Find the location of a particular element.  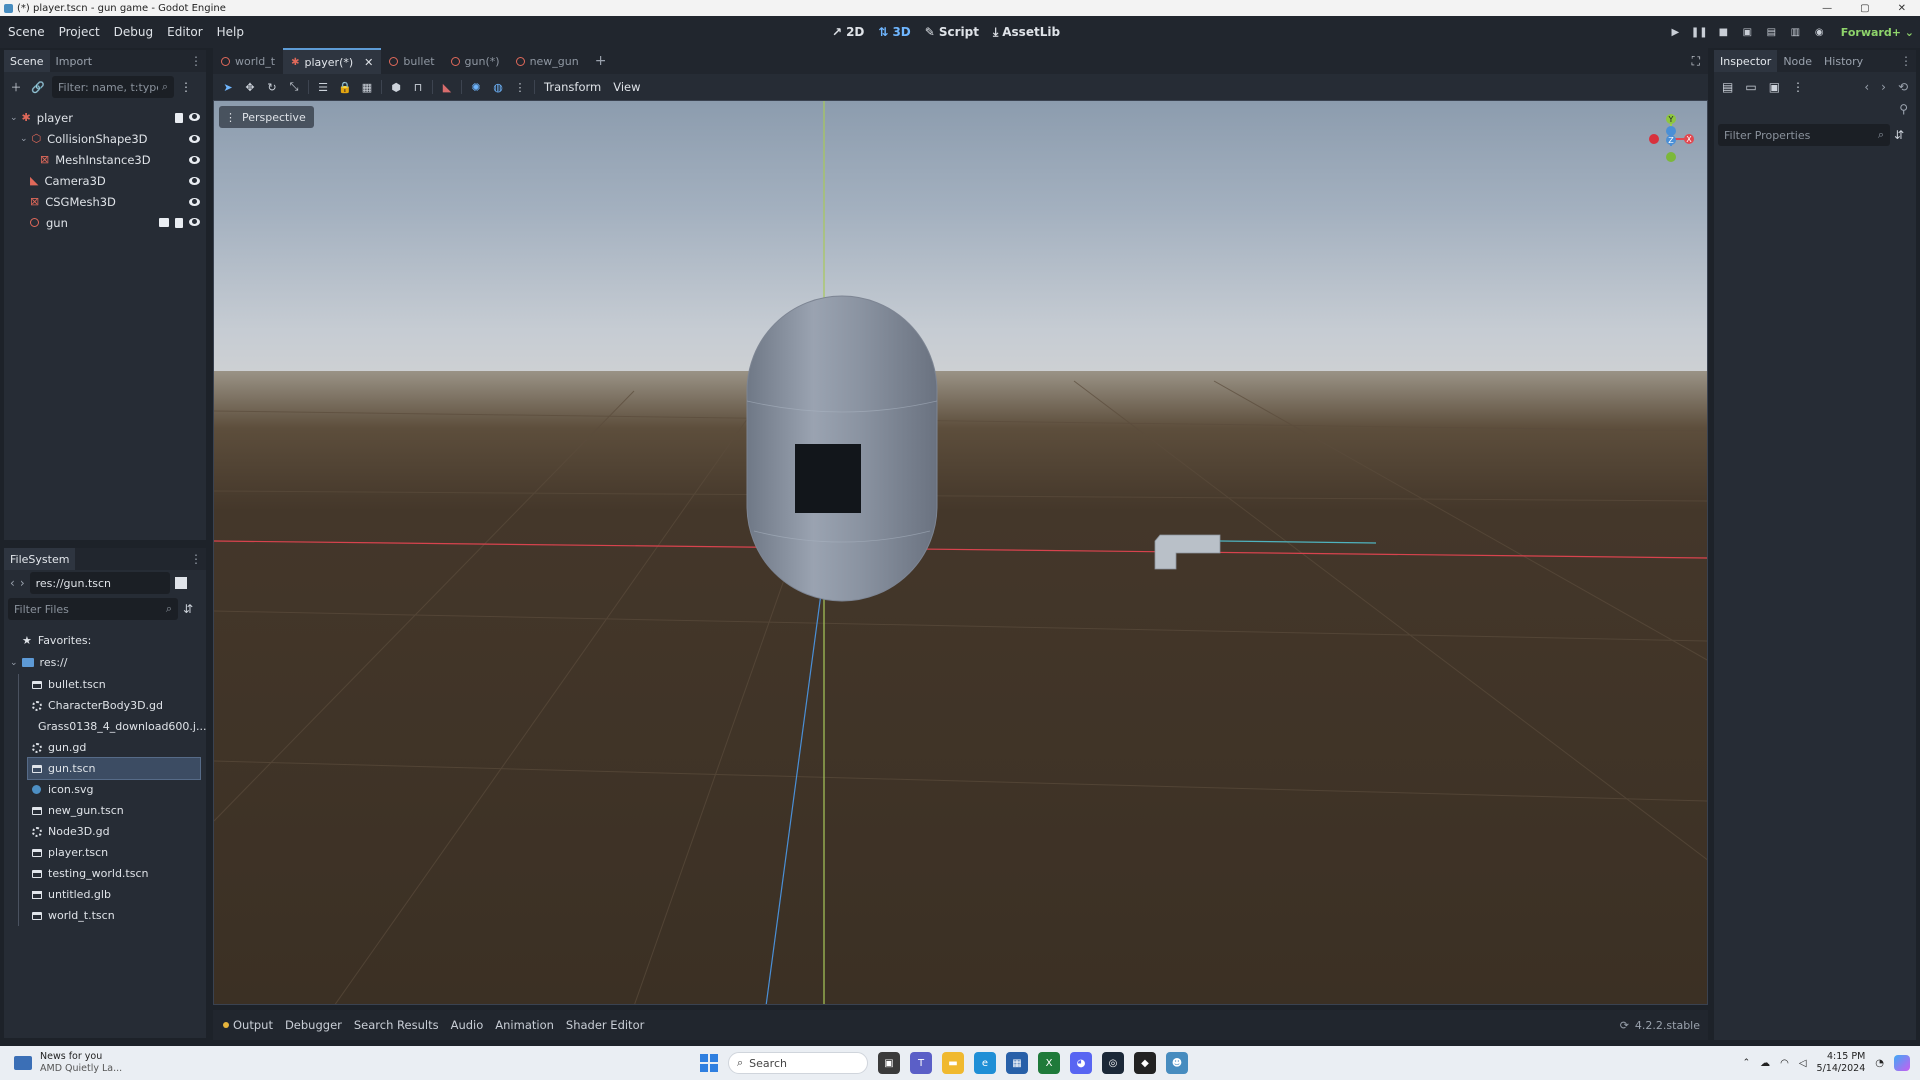

history-forward-icon: › is located at coordinates (1883, 87).